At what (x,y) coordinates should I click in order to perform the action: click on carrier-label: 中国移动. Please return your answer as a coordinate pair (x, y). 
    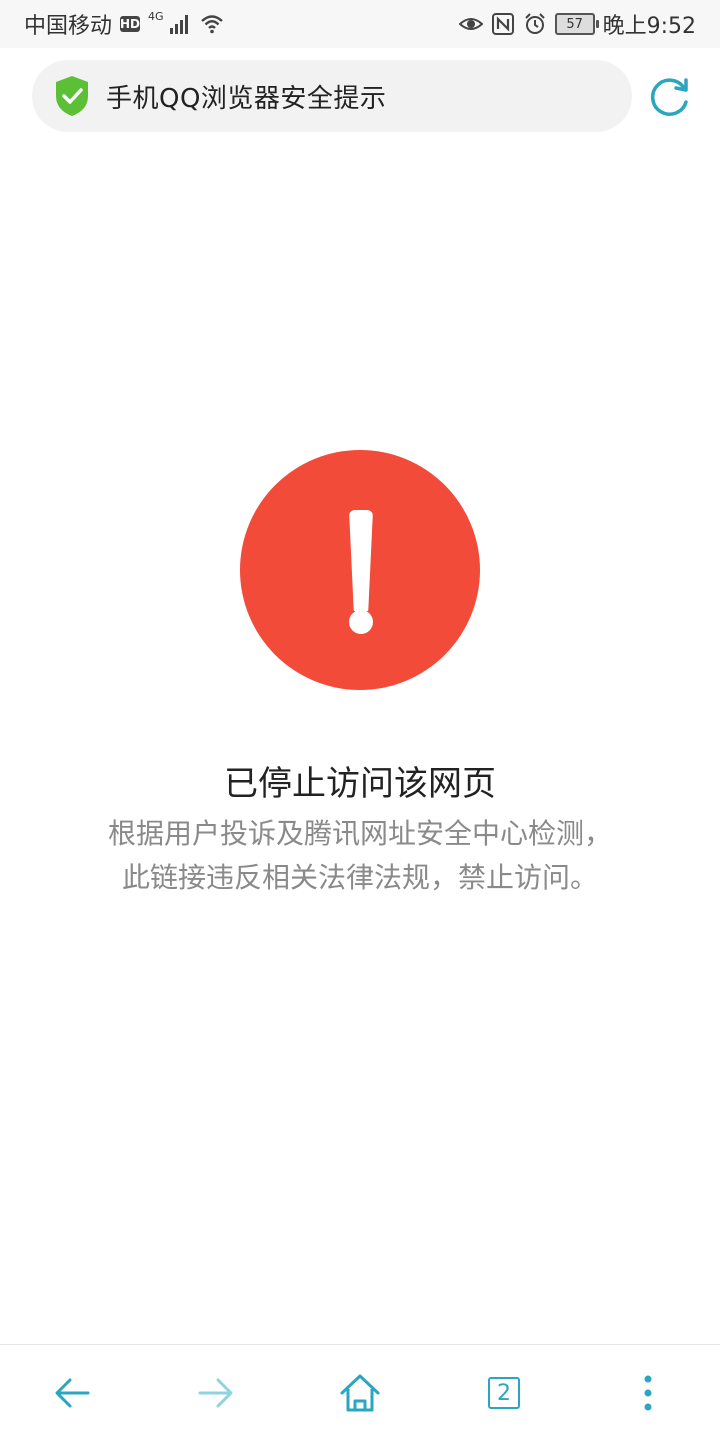
    Looking at the image, I should click on (68, 26).